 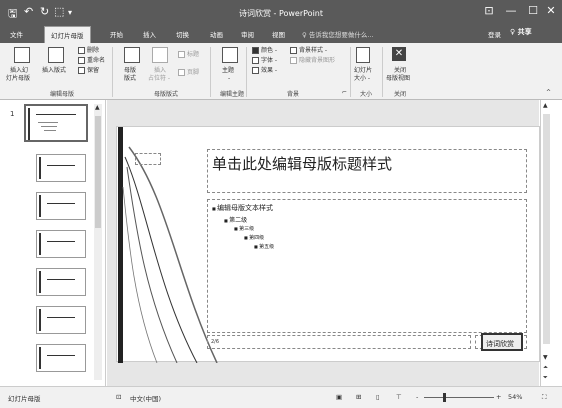 I want to click on effects-dropdown: 效果 -, so click(x=264, y=71).